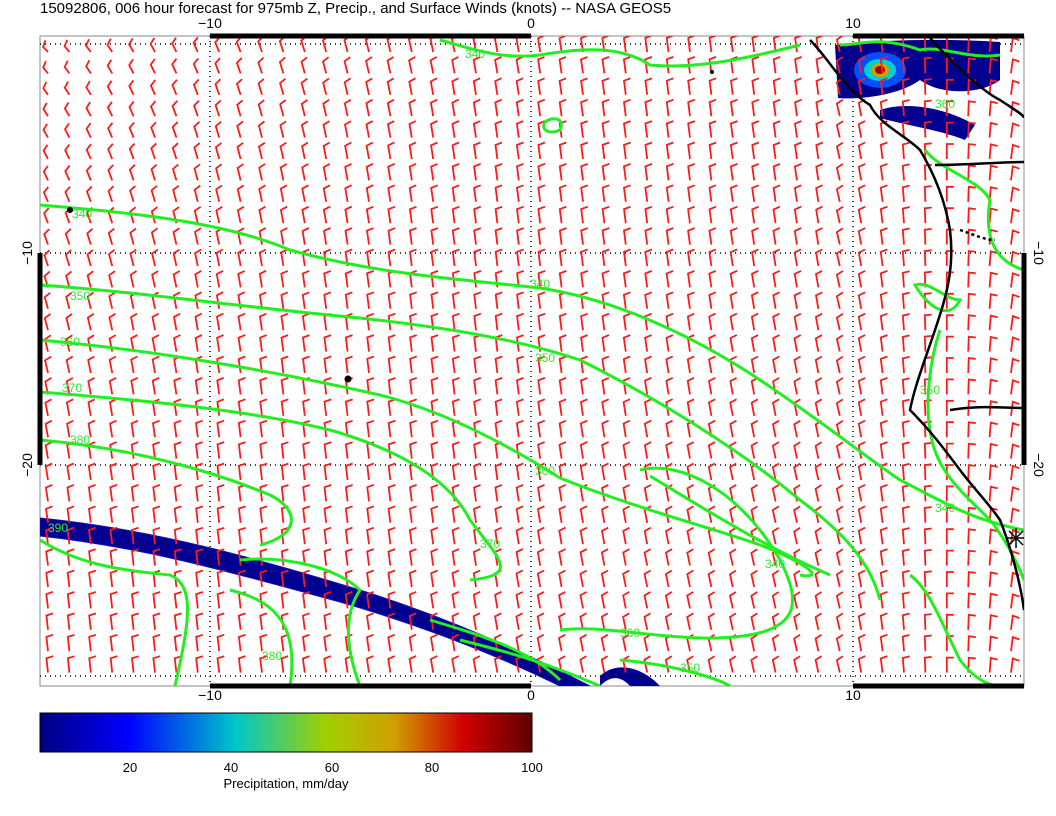 The width and height of the screenshot is (1056, 816). I want to click on bottom-tick-label: 0, so click(531, 695).